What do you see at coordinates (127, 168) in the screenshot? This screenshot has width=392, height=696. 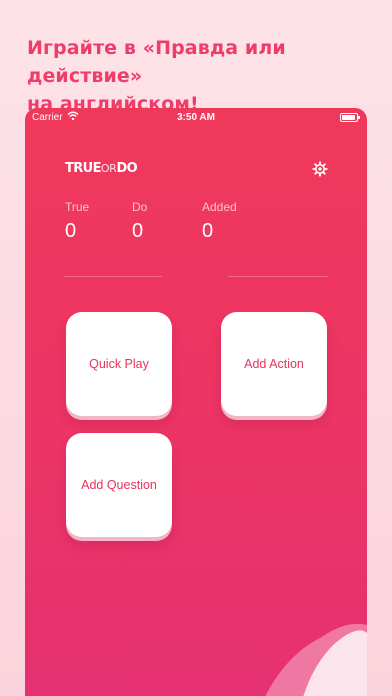 I see `logo-do: DO` at bounding box center [127, 168].